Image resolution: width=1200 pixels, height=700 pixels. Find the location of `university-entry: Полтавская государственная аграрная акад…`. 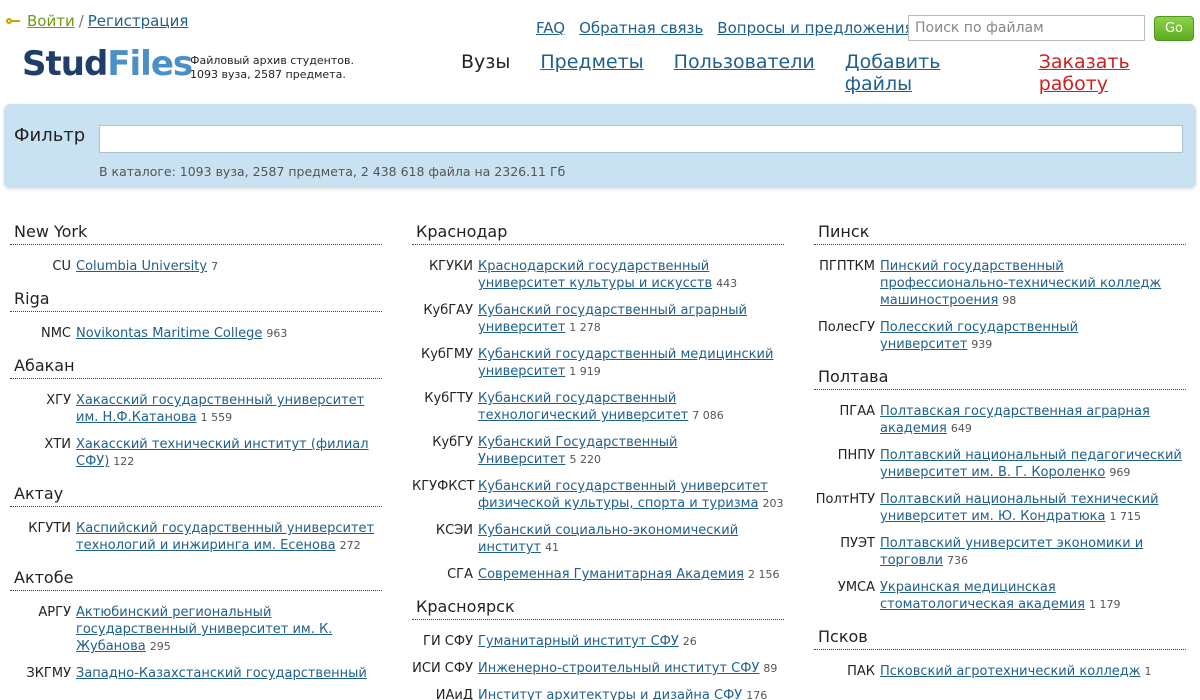

university-entry: Полтавская государственная аграрная акад… is located at coordinates (1033, 420).